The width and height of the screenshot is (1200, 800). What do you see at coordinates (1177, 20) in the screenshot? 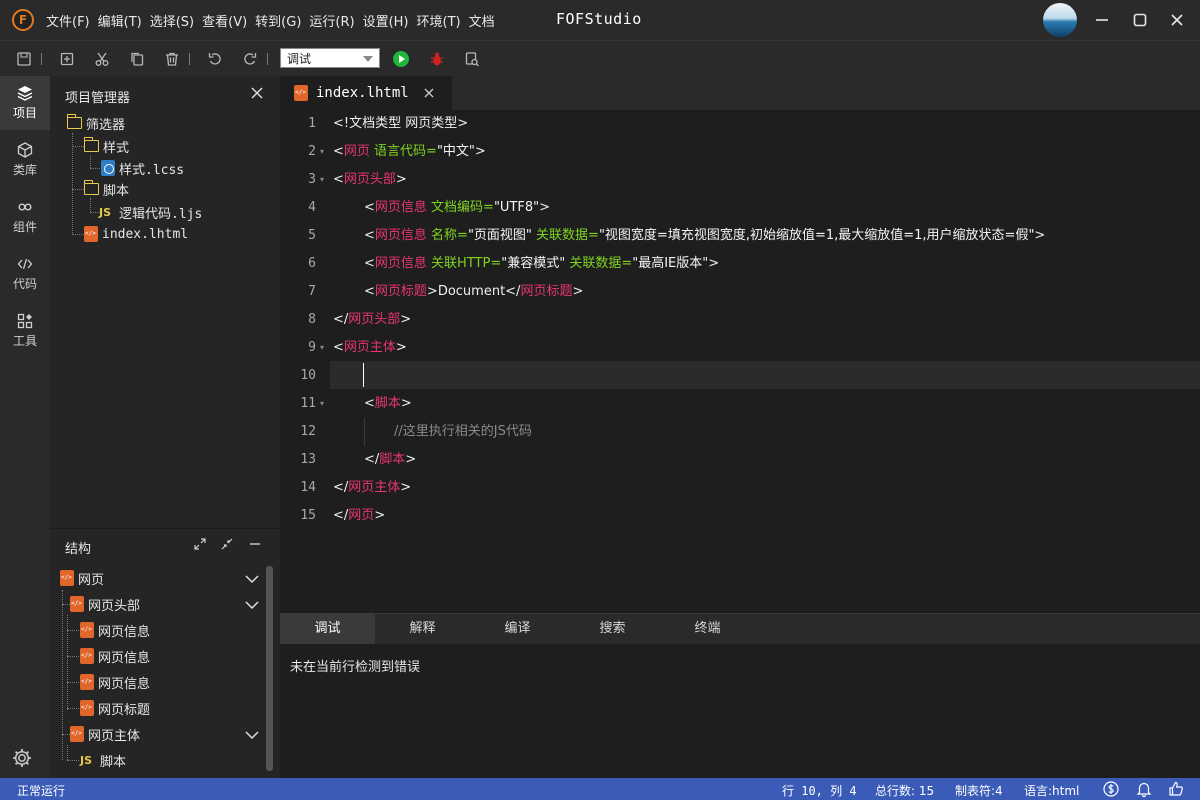
I see `close-window-button` at bounding box center [1177, 20].